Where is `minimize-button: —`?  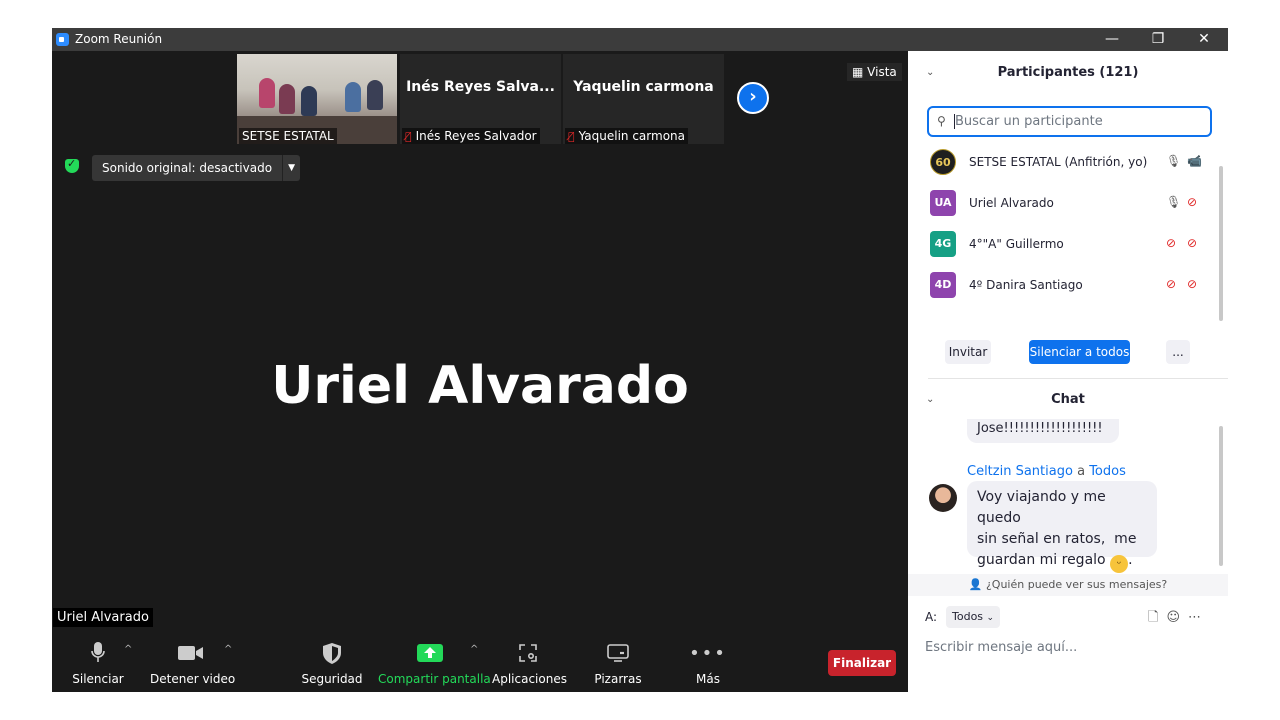 minimize-button: — is located at coordinates (1112, 39).